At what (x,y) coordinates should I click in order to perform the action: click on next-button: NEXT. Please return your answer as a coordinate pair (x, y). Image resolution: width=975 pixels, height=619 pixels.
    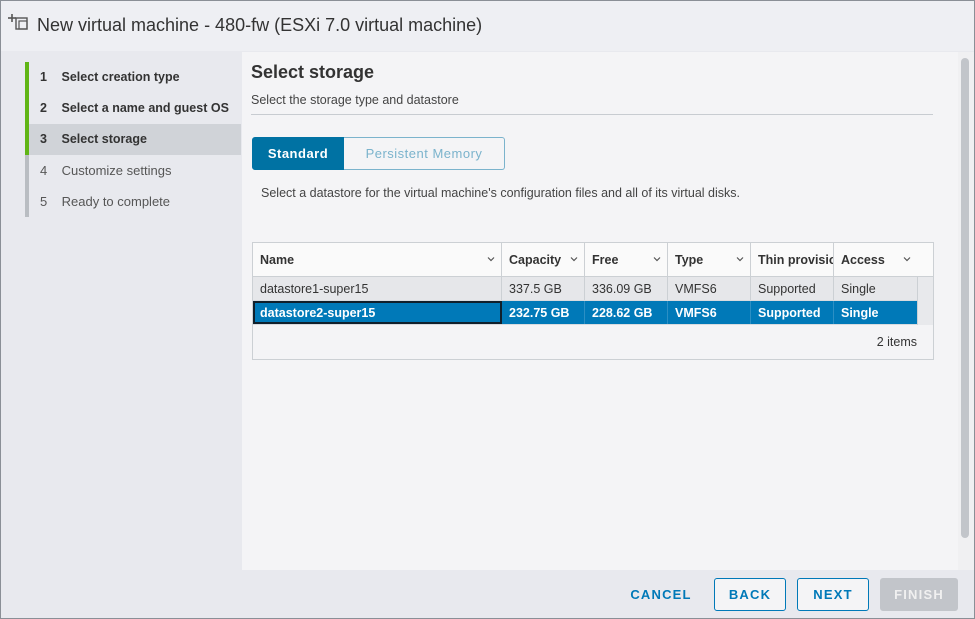
    Looking at the image, I should click on (833, 594).